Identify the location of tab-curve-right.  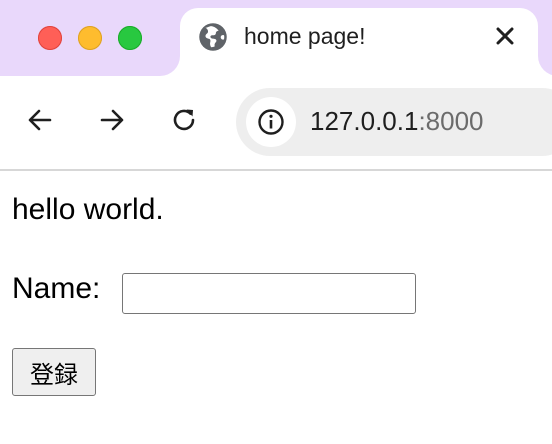
(545, 66).